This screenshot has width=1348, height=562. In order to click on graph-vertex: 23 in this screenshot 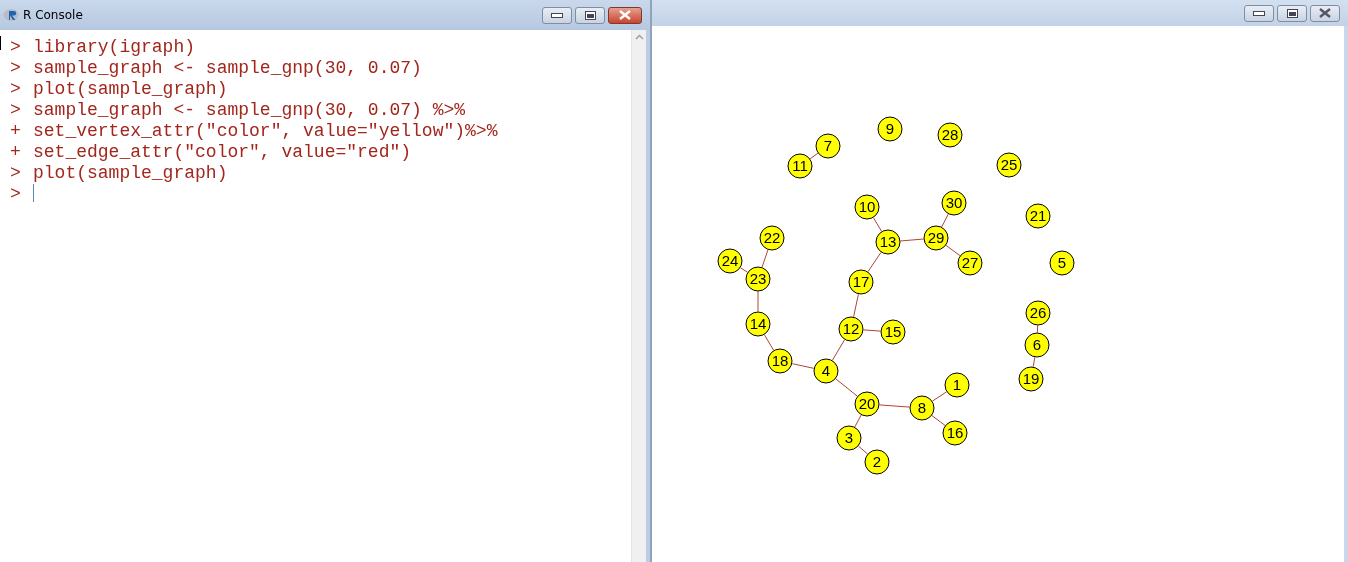, I will do `click(758, 279)`.